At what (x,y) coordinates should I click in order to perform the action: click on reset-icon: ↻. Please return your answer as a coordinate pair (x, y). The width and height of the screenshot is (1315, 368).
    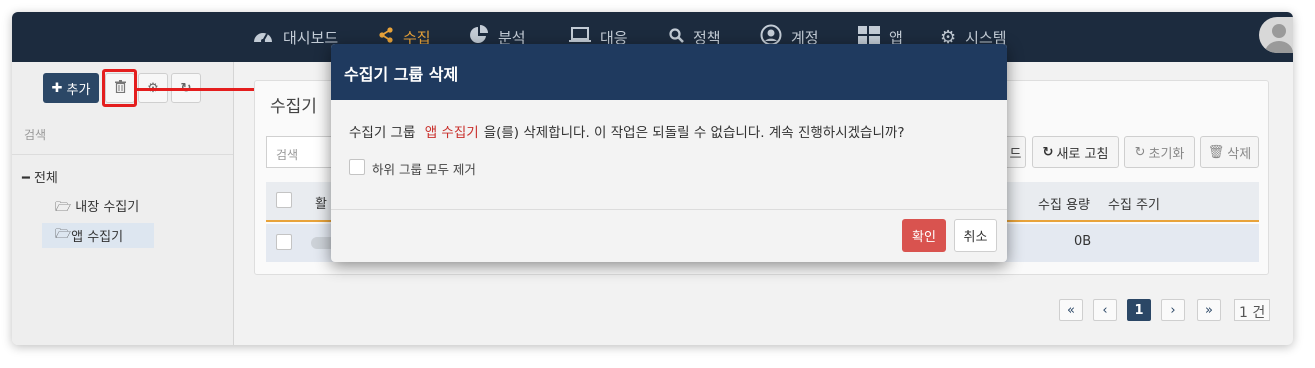
    Looking at the image, I should click on (1140, 152).